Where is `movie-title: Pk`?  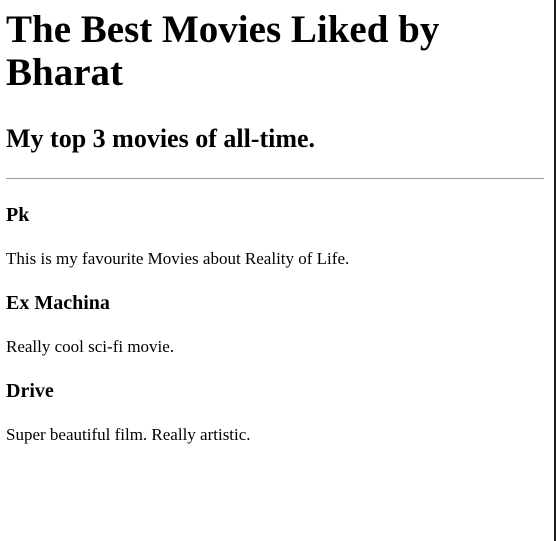
movie-title: Pk is located at coordinates (18, 215).